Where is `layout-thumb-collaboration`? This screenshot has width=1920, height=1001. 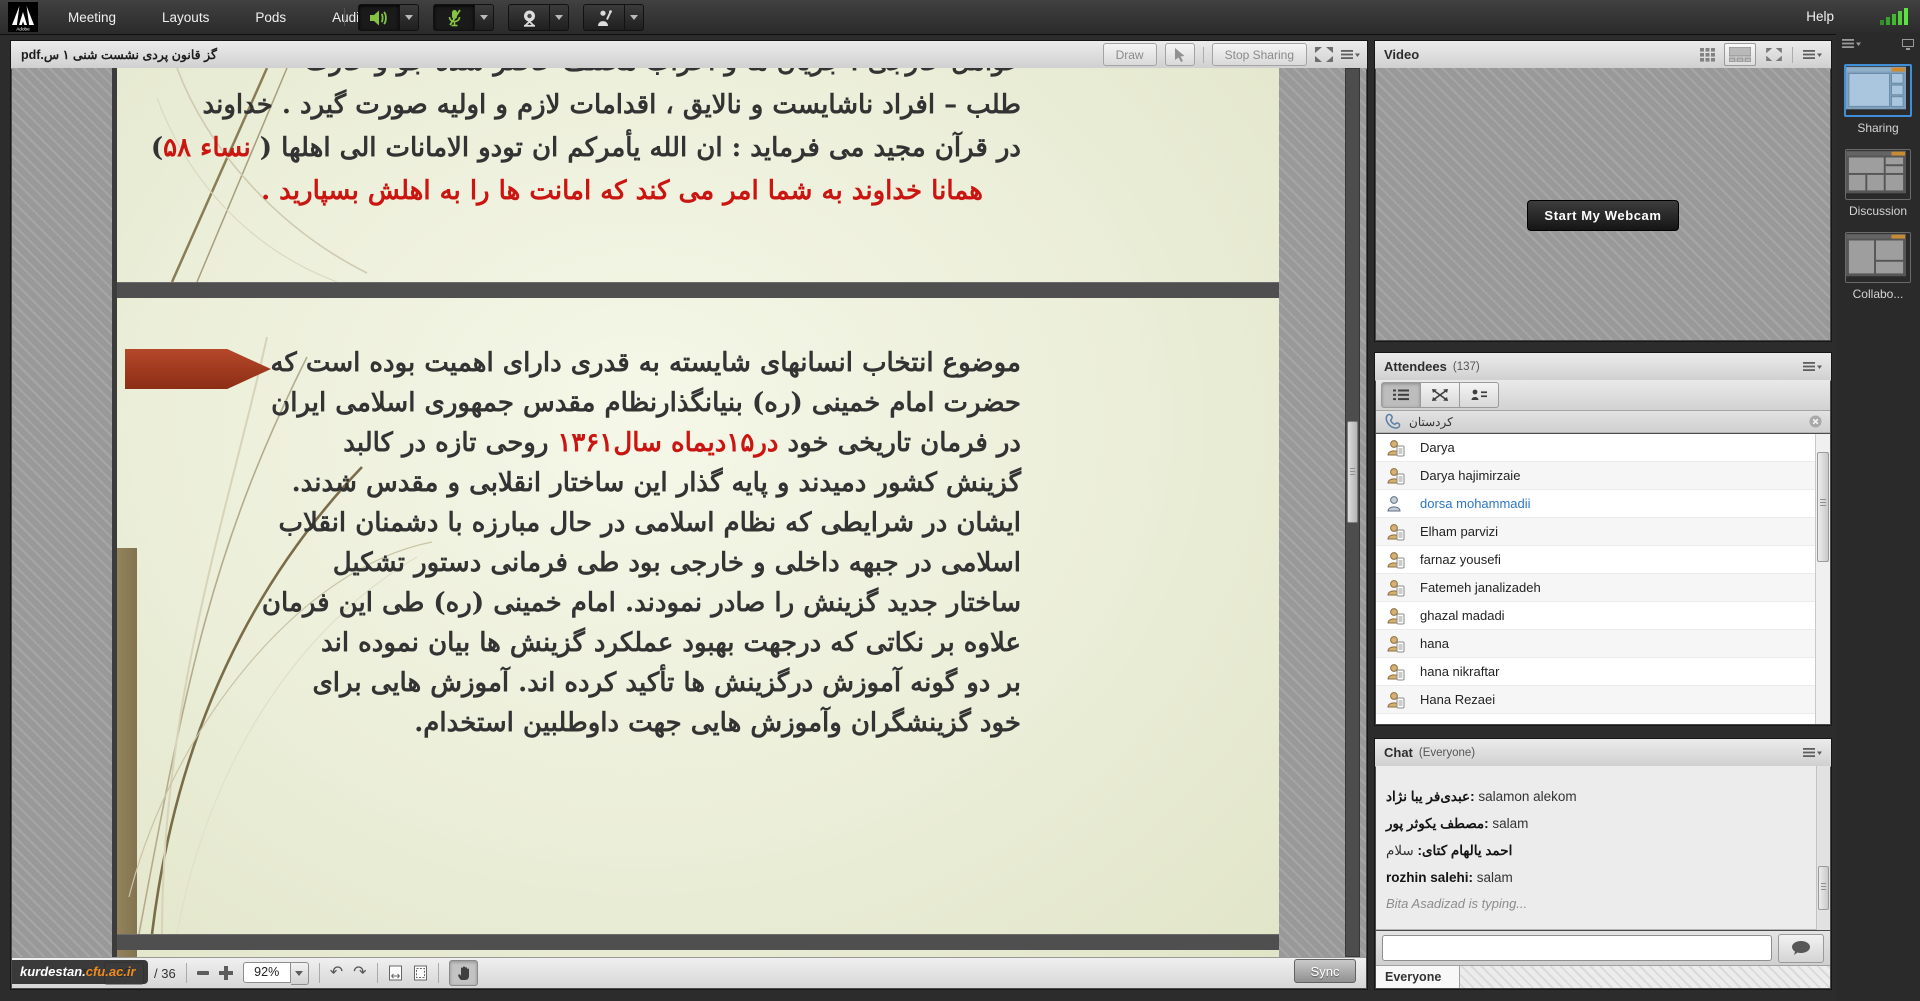 layout-thumb-collaboration is located at coordinates (1878, 257).